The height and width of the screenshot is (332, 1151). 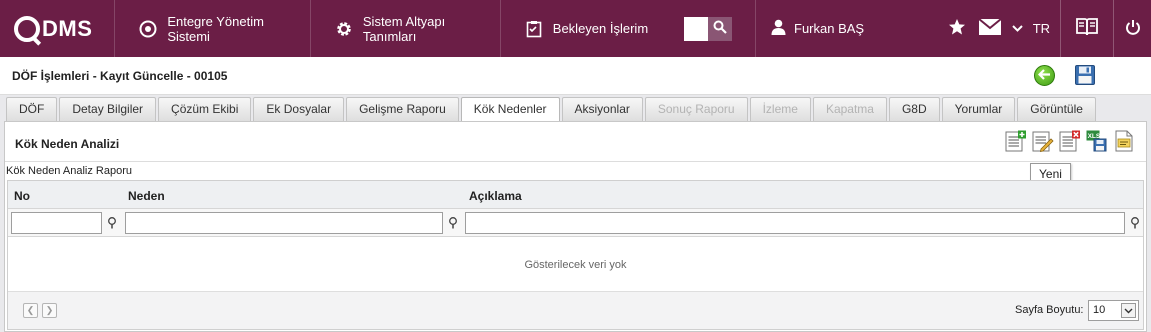 I want to click on nav-integrated-management: Entegre Yönetim Sistemi, so click(x=212, y=28).